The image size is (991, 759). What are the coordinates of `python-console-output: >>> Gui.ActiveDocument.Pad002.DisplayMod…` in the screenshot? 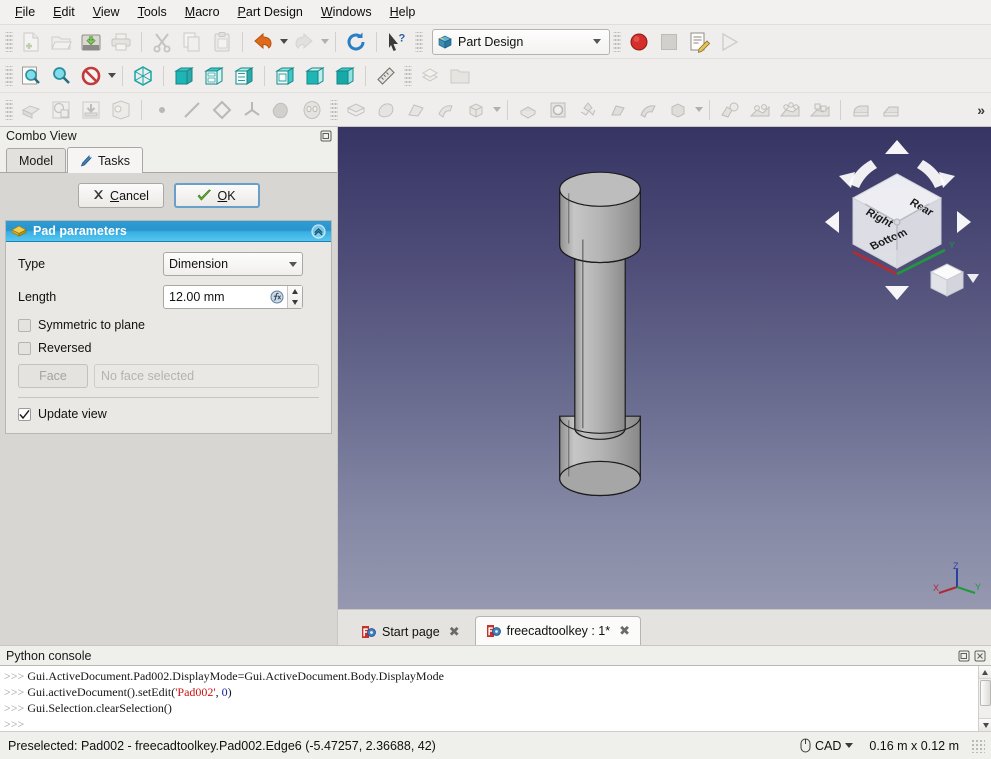 It's located at (495, 698).